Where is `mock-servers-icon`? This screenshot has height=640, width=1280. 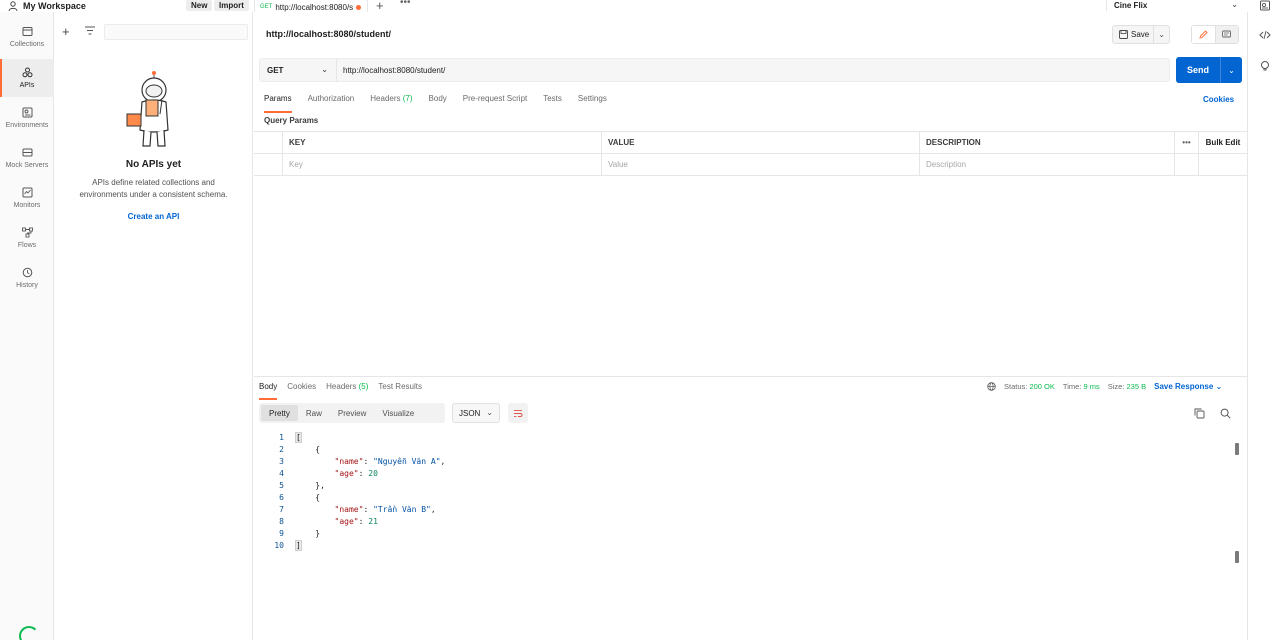
mock-servers-icon is located at coordinates (27, 152).